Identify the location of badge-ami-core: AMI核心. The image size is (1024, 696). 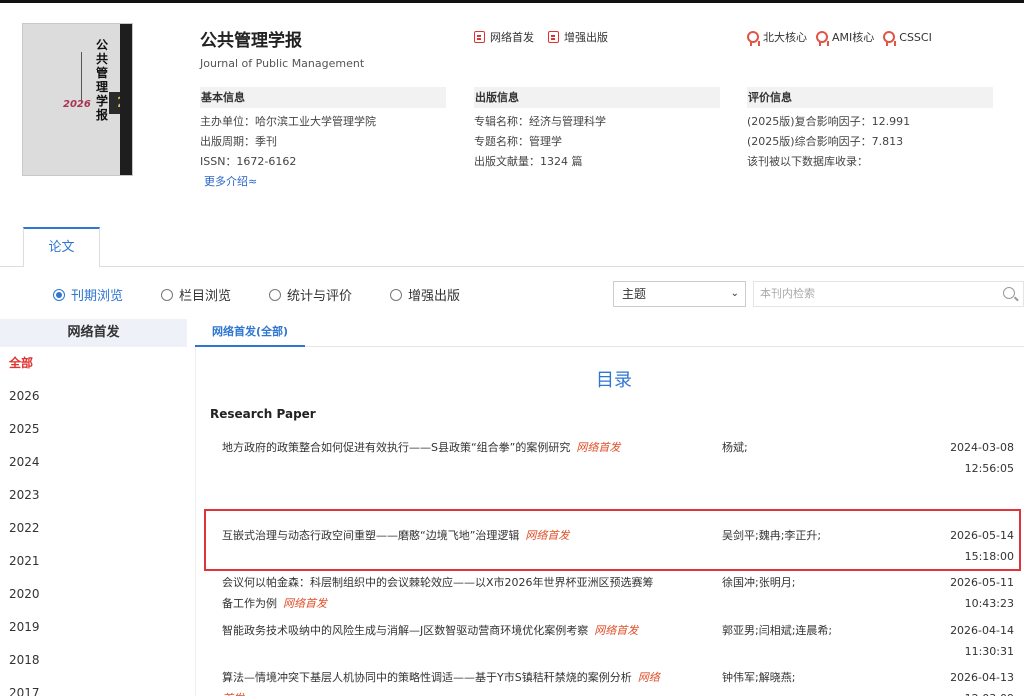
(845, 37).